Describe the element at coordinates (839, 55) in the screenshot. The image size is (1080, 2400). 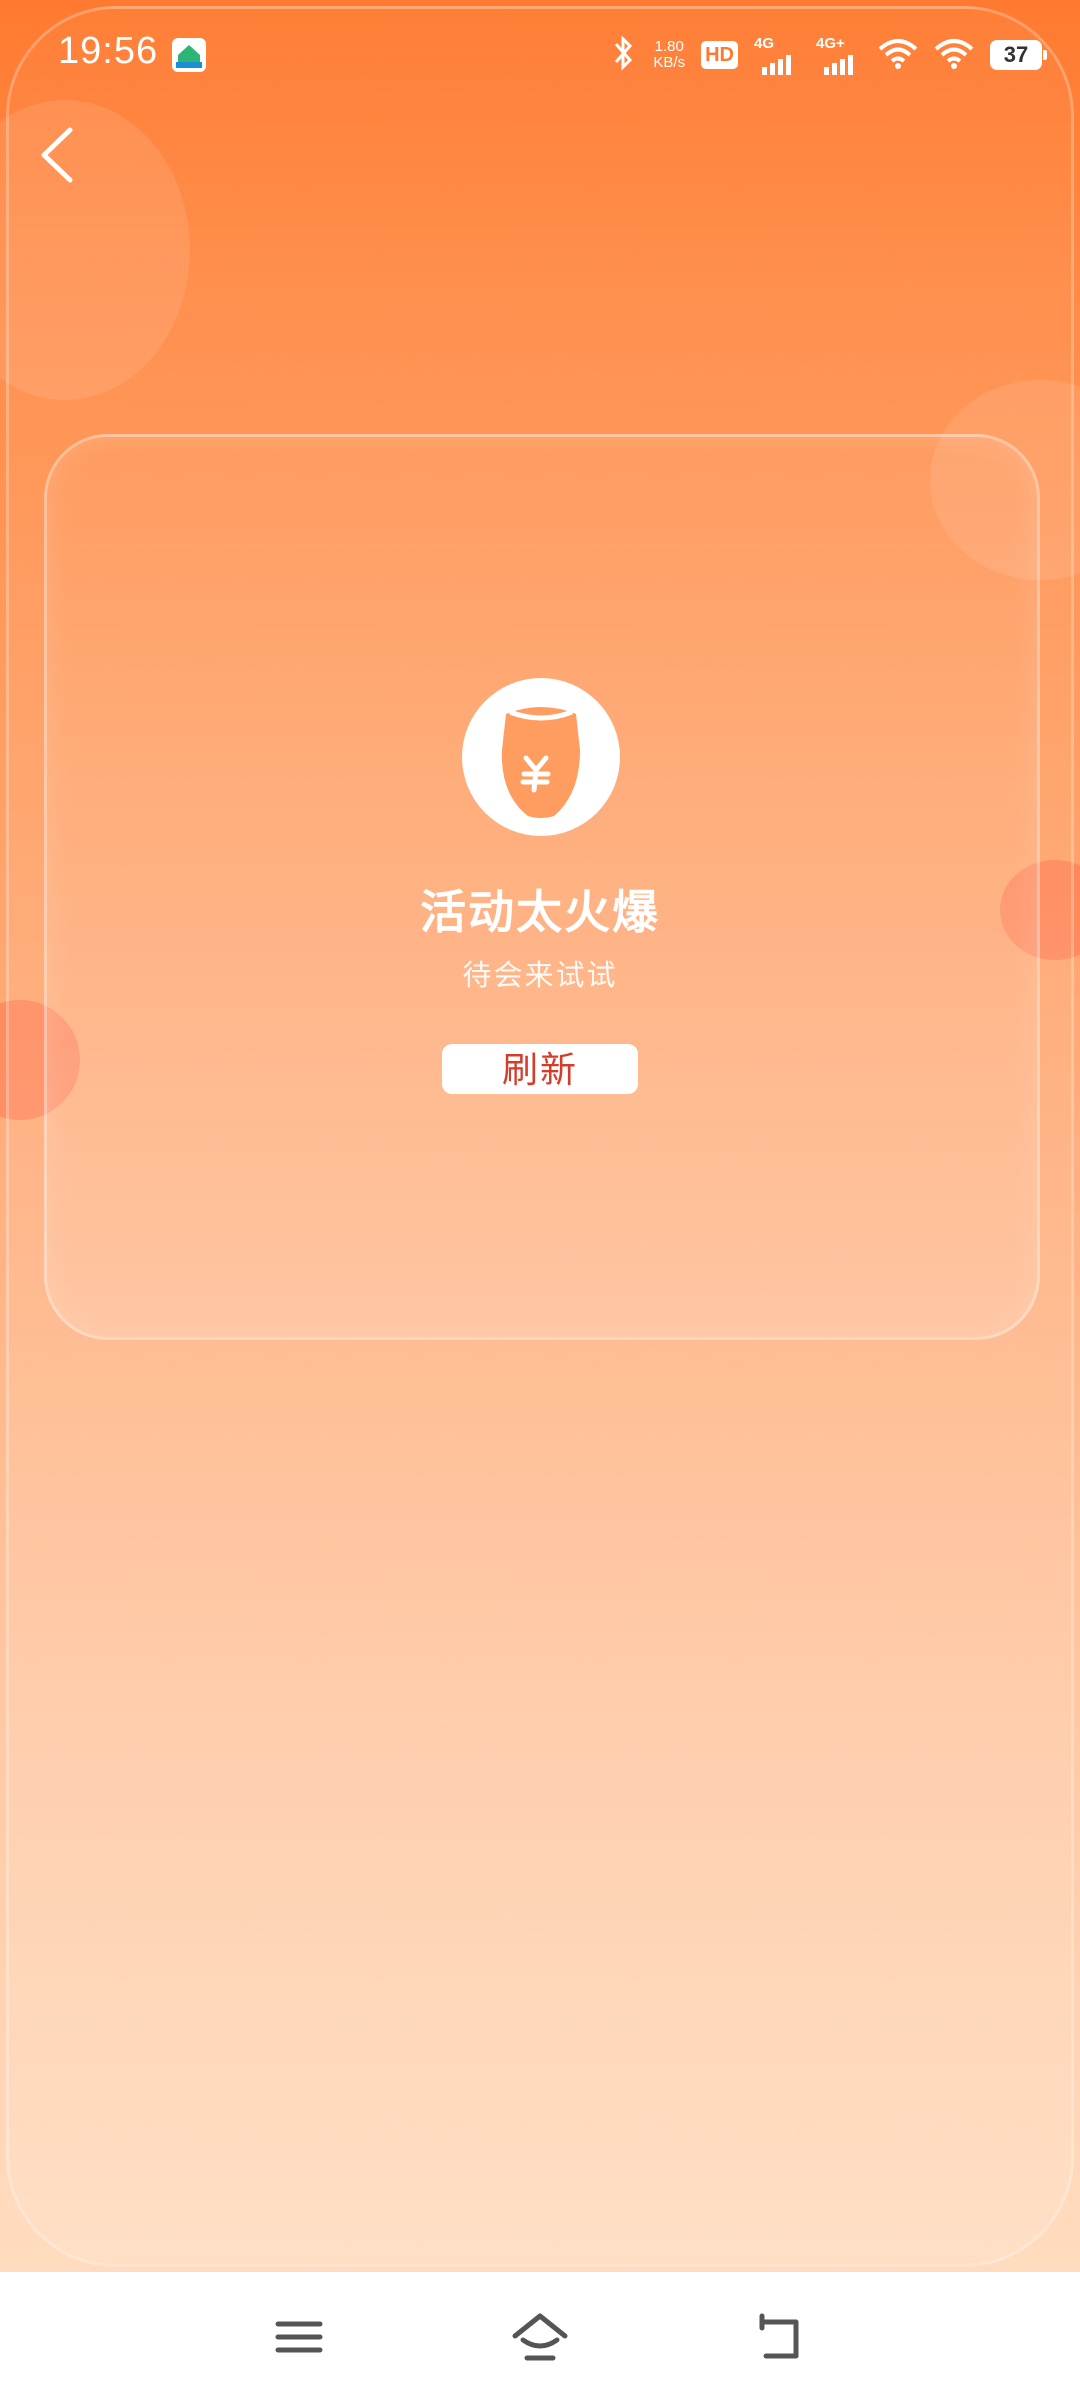
I see `signal-icon: 4G+` at that location.